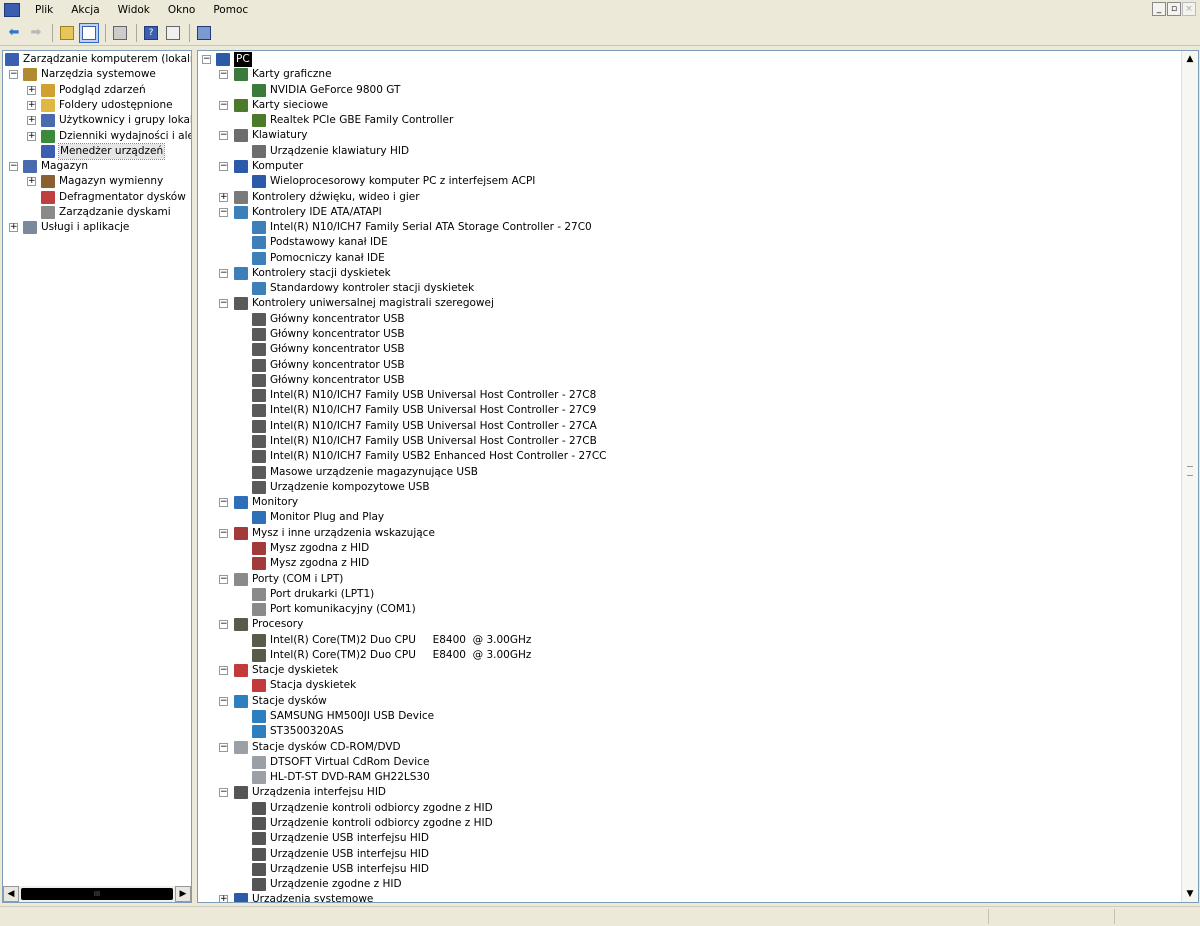 The height and width of the screenshot is (926, 1200). What do you see at coordinates (103, 151) in the screenshot?
I see `tree-item: Menedżer urządzeń` at bounding box center [103, 151].